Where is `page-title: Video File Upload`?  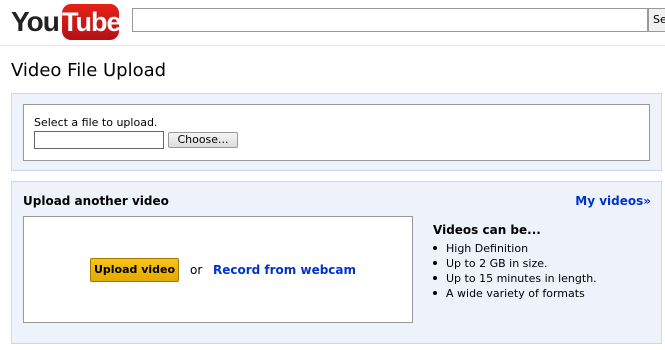 page-title: Video File Upload is located at coordinates (89, 70).